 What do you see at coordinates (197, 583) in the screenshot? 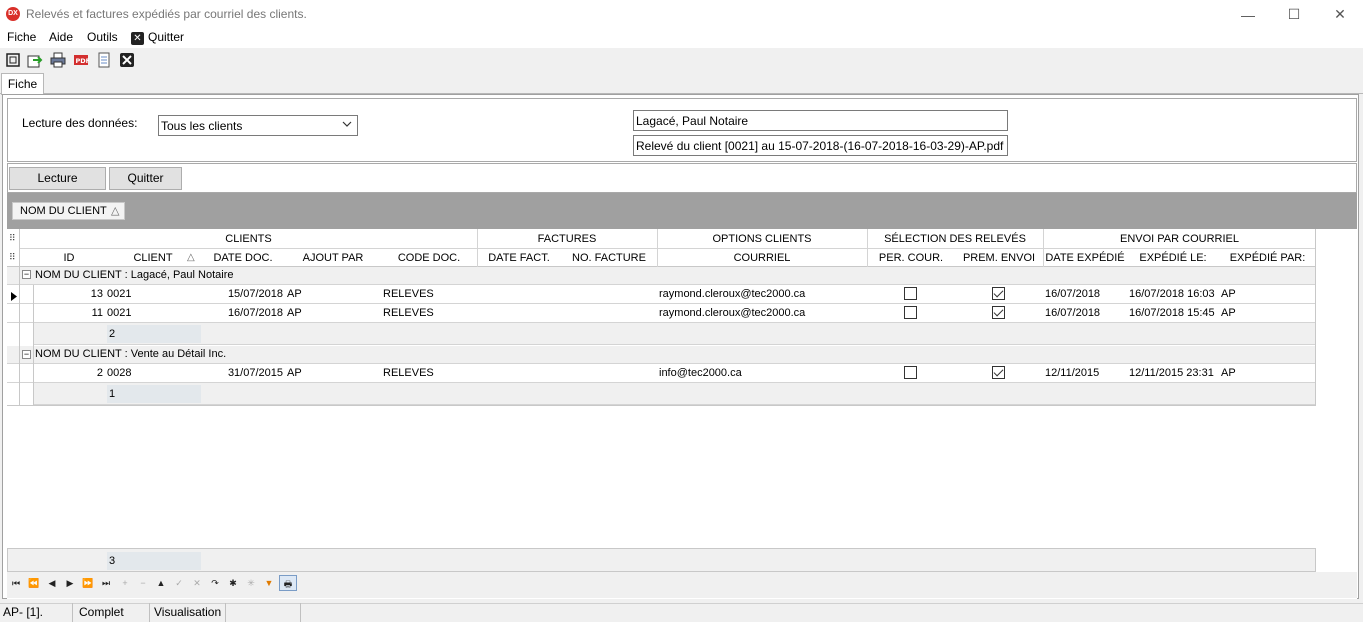
I see `cancel-icon: ✕` at bounding box center [197, 583].